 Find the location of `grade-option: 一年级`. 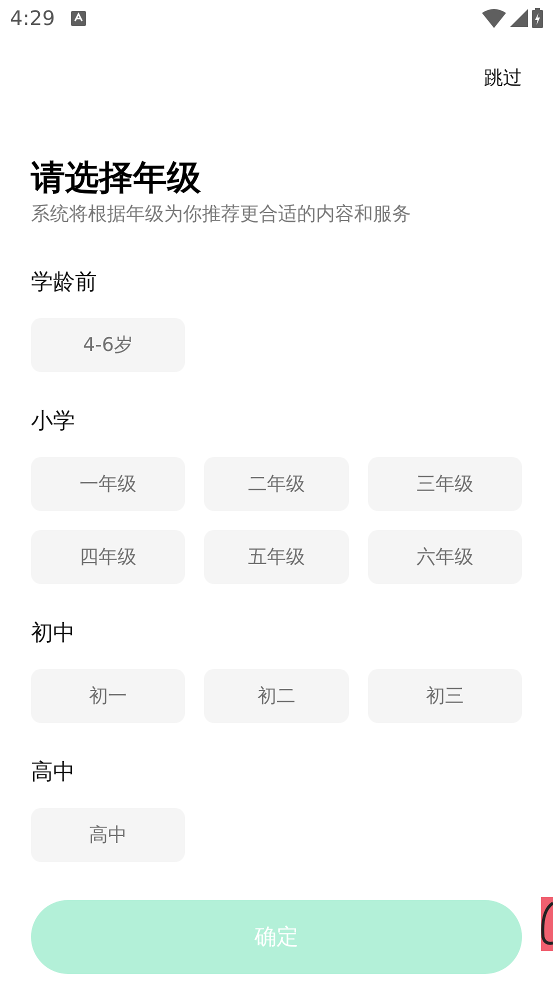

grade-option: 一年级 is located at coordinates (108, 484).